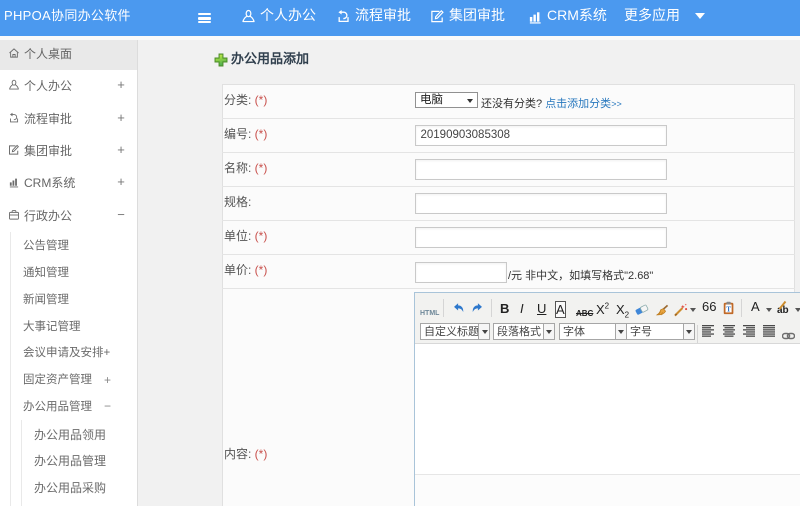 This screenshot has width=800, height=506. Describe the element at coordinates (728, 310) in the screenshot. I see `svg-text: T` at that location.